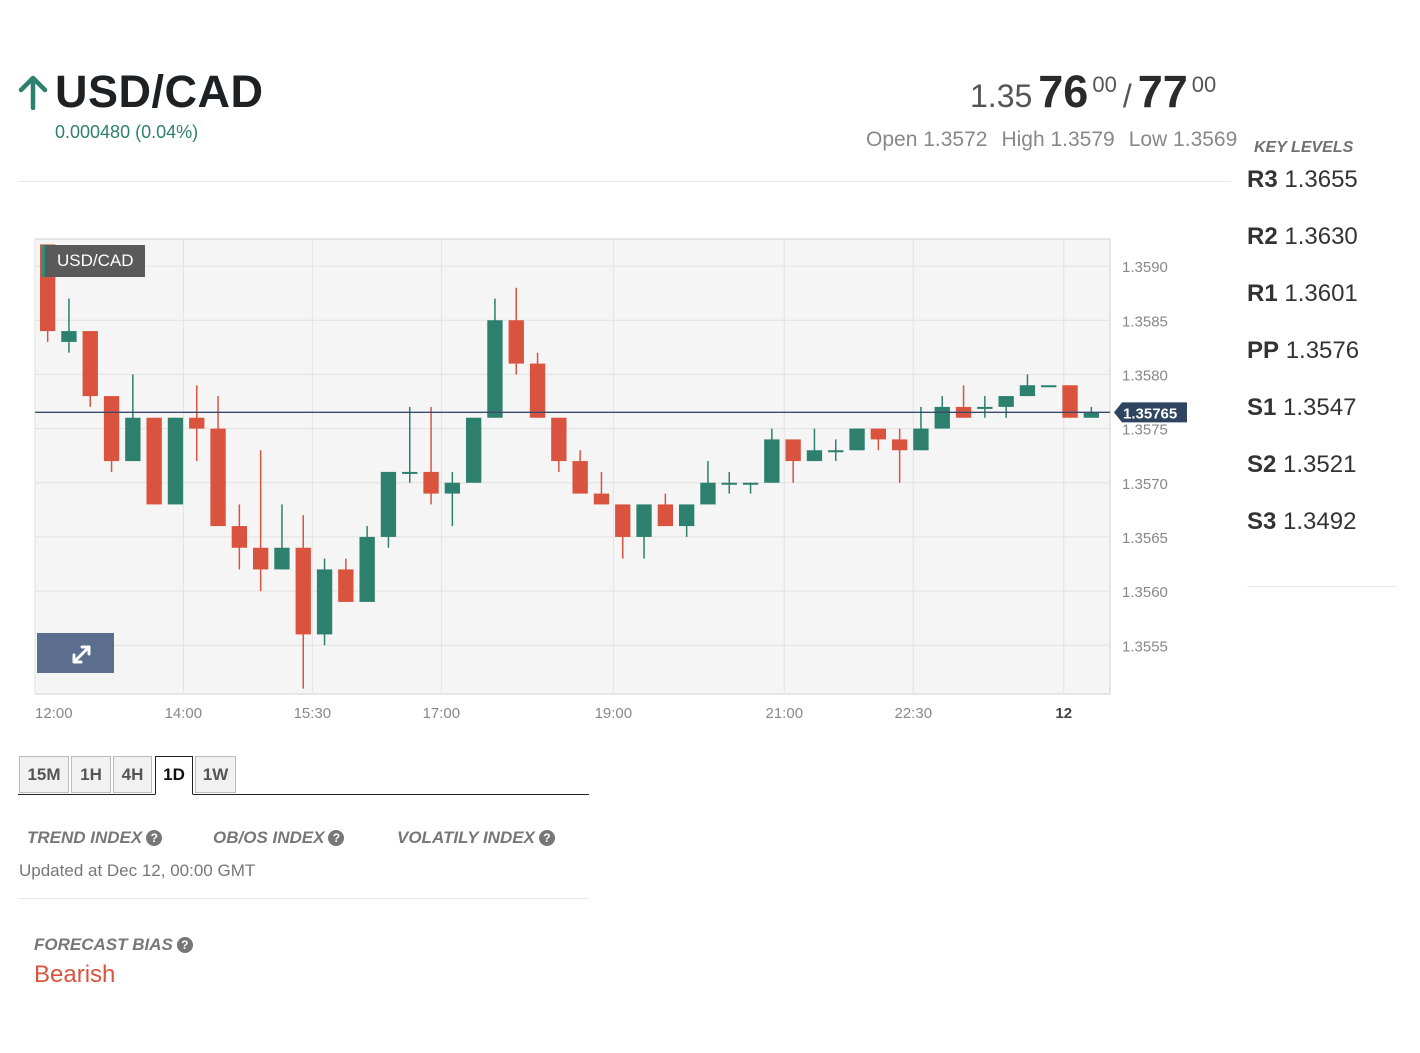  I want to click on tab-1w: 1W, so click(215, 774).